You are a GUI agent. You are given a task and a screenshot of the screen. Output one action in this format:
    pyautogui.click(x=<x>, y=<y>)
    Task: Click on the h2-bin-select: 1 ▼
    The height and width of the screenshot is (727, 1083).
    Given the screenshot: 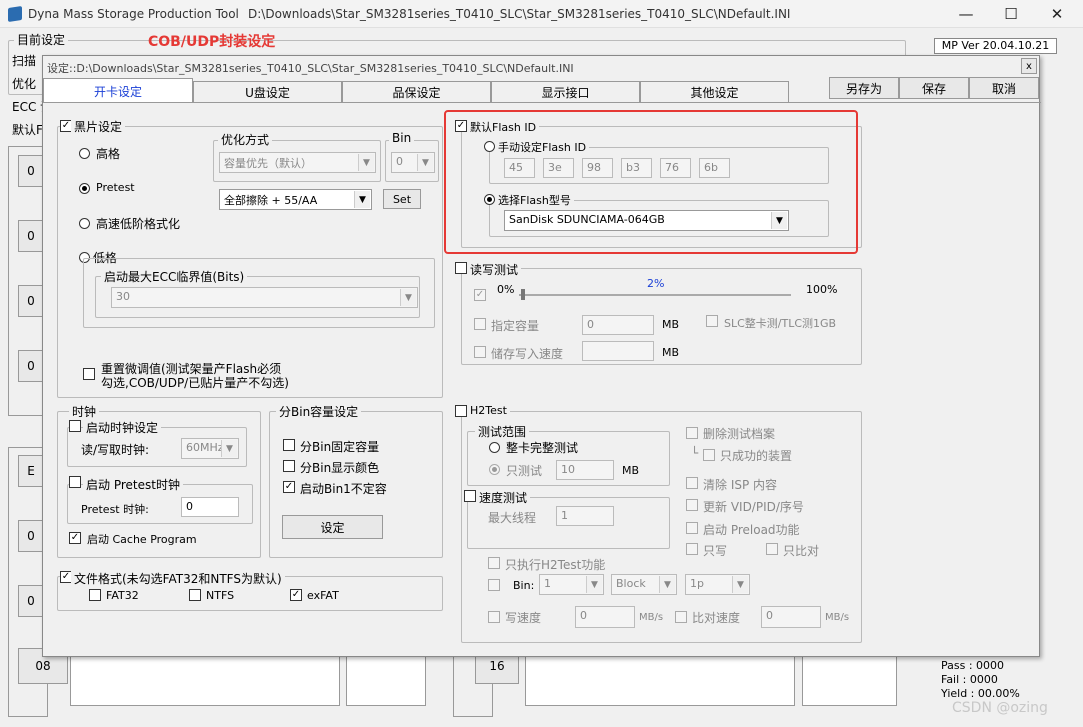 What is the action you would take?
    pyautogui.click(x=571, y=584)
    